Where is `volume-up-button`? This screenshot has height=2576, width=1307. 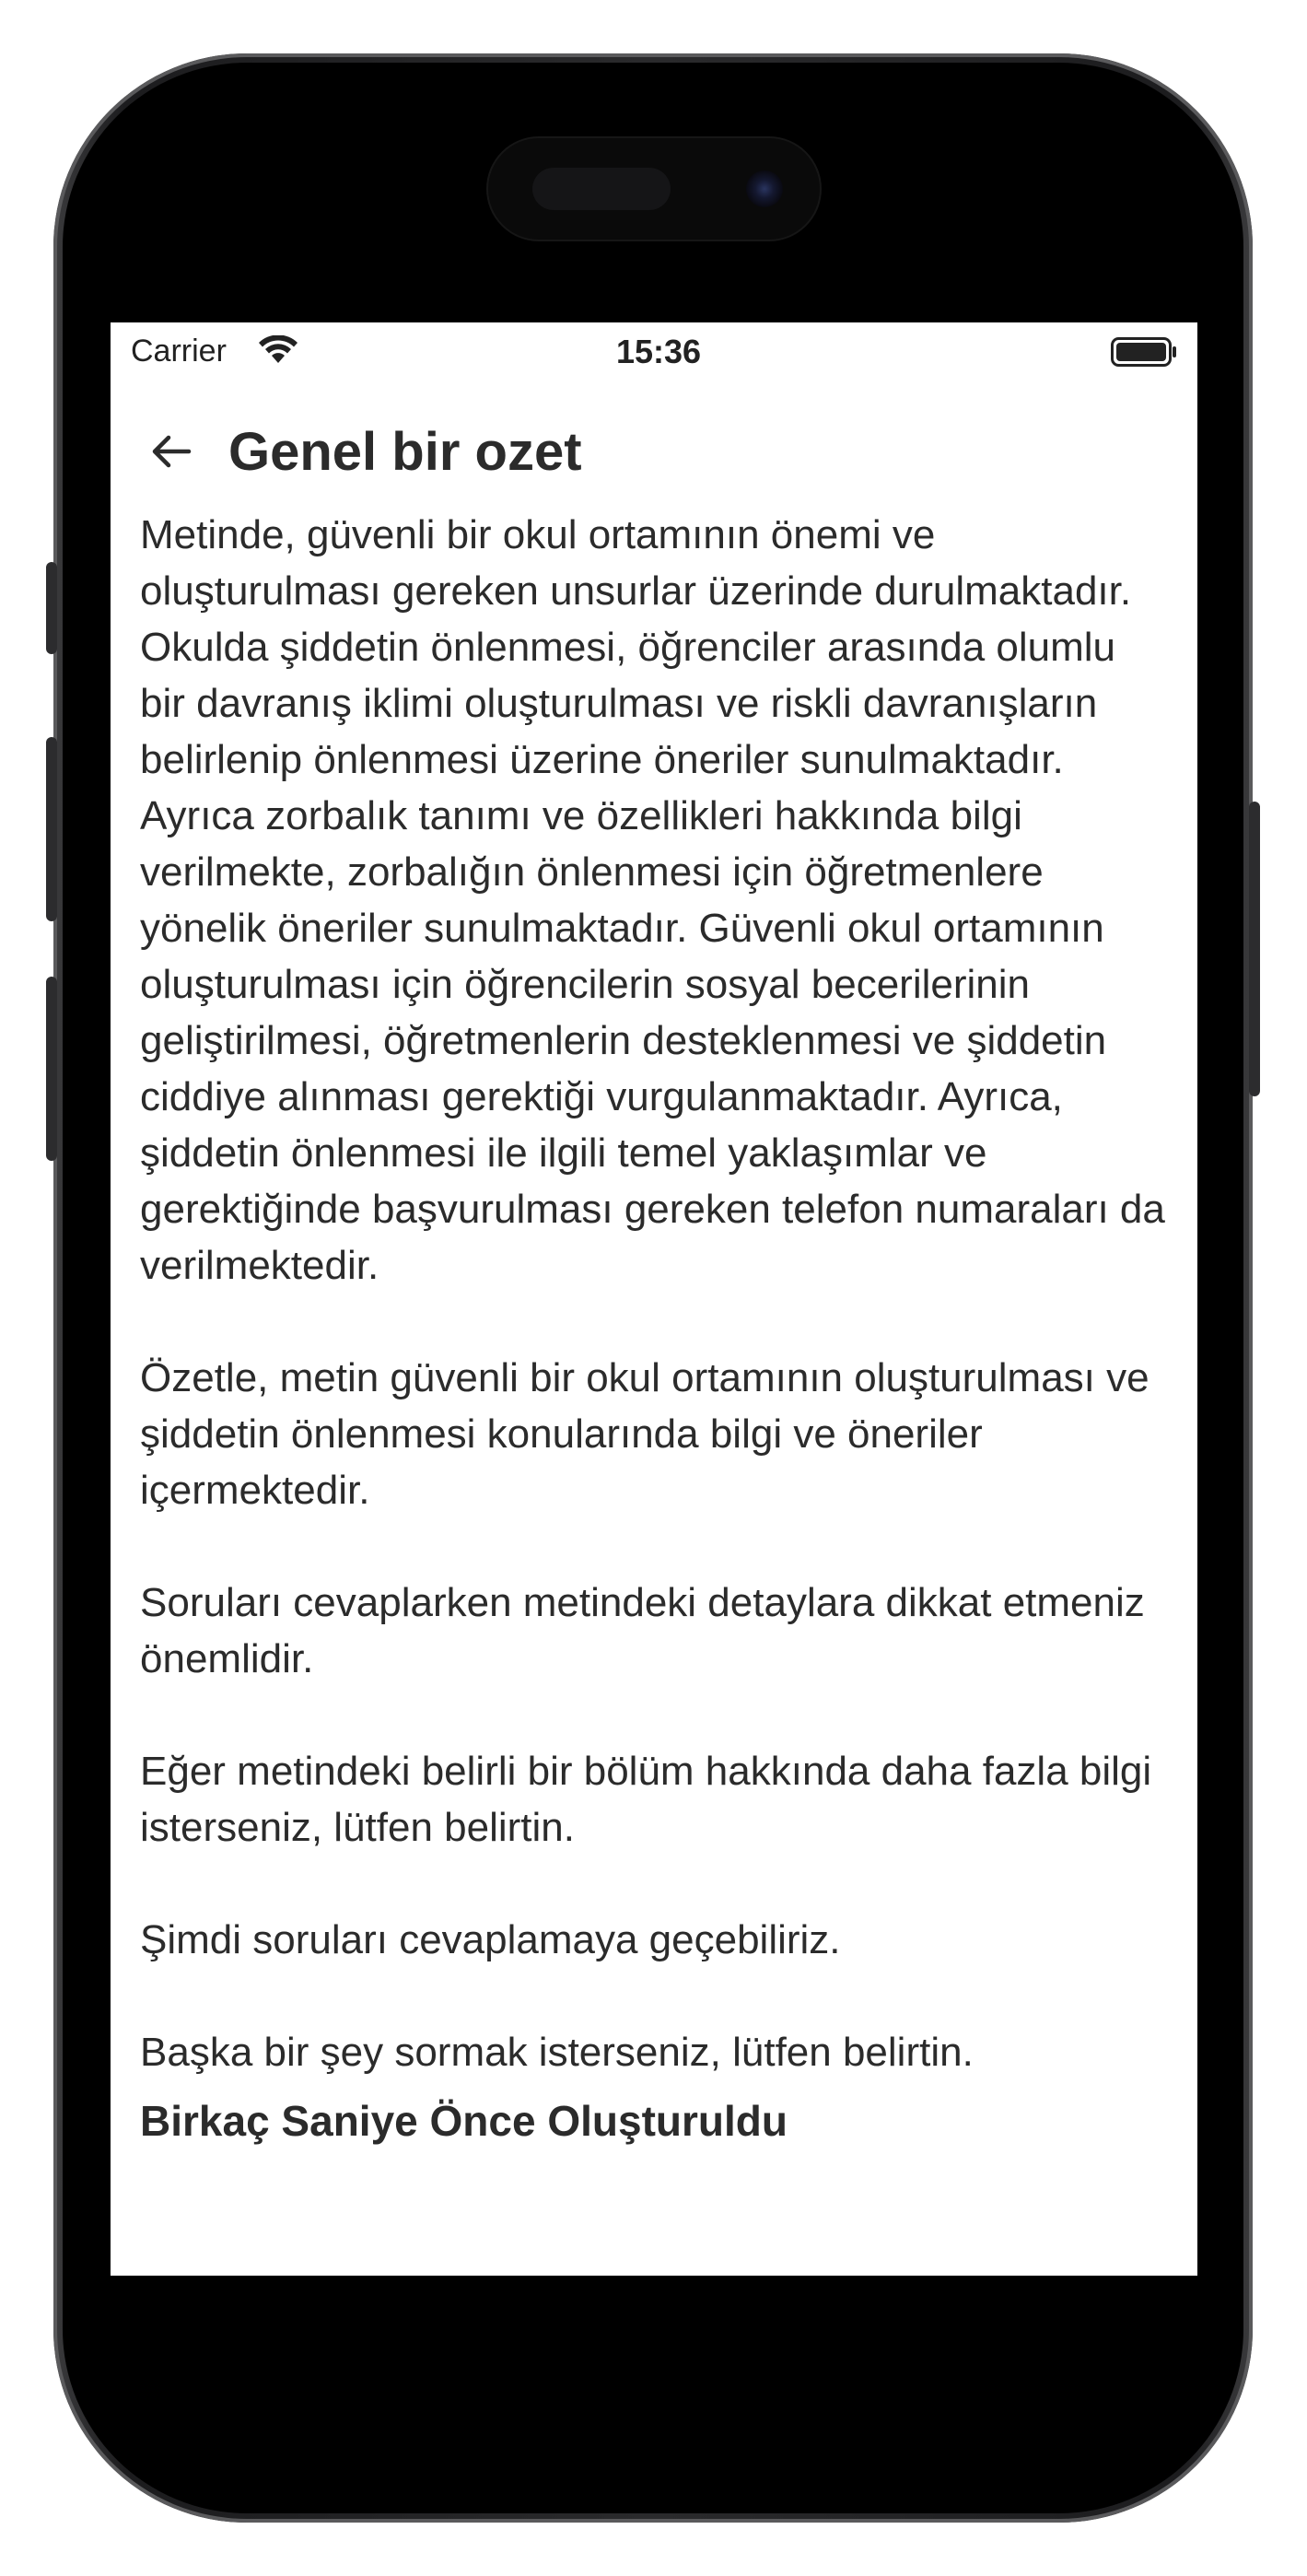 volume-up-button is located at coordinates (52, 829).